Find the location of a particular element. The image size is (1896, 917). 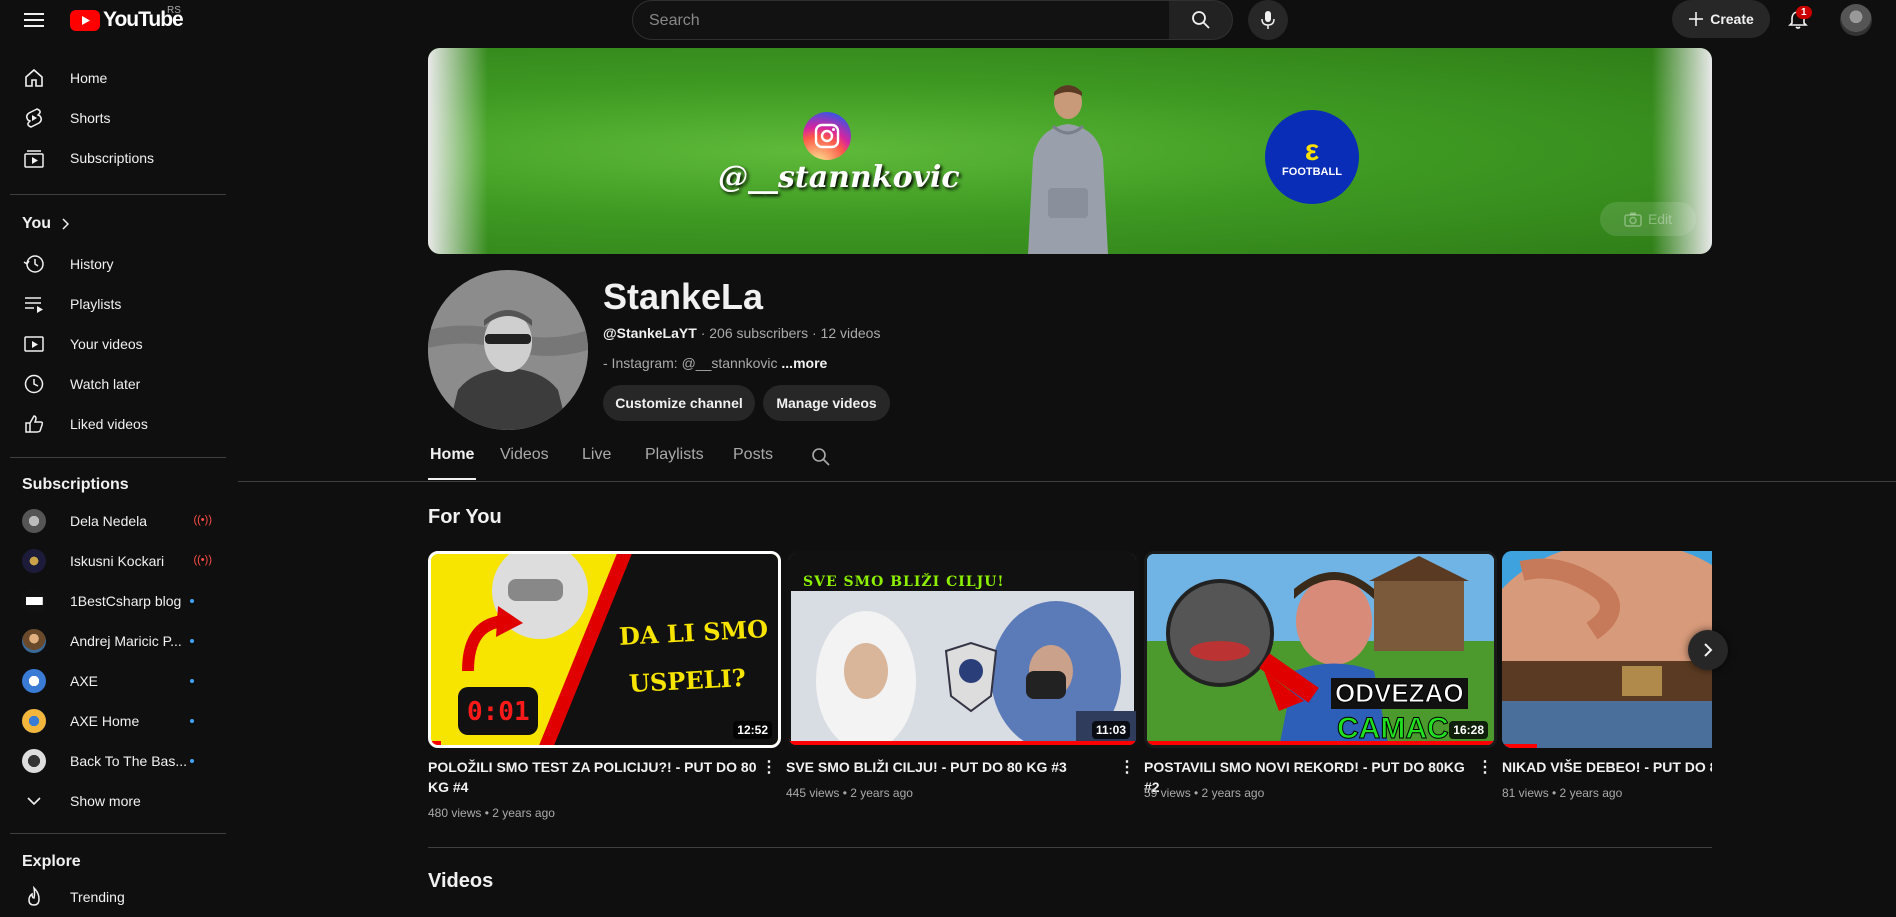

sidebar-item-label: Shorts is located at coordinates (90, 118).